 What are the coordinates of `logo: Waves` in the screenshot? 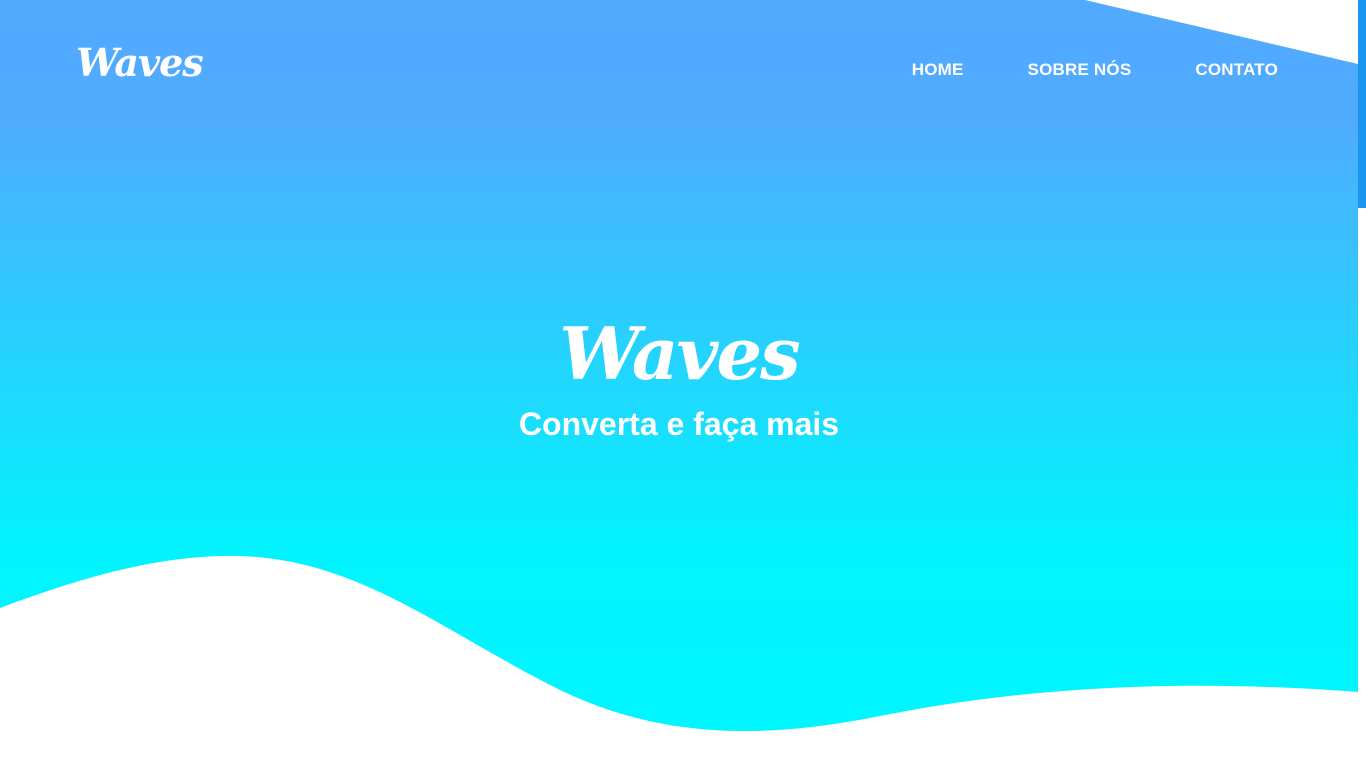 It's located at (140, 63).